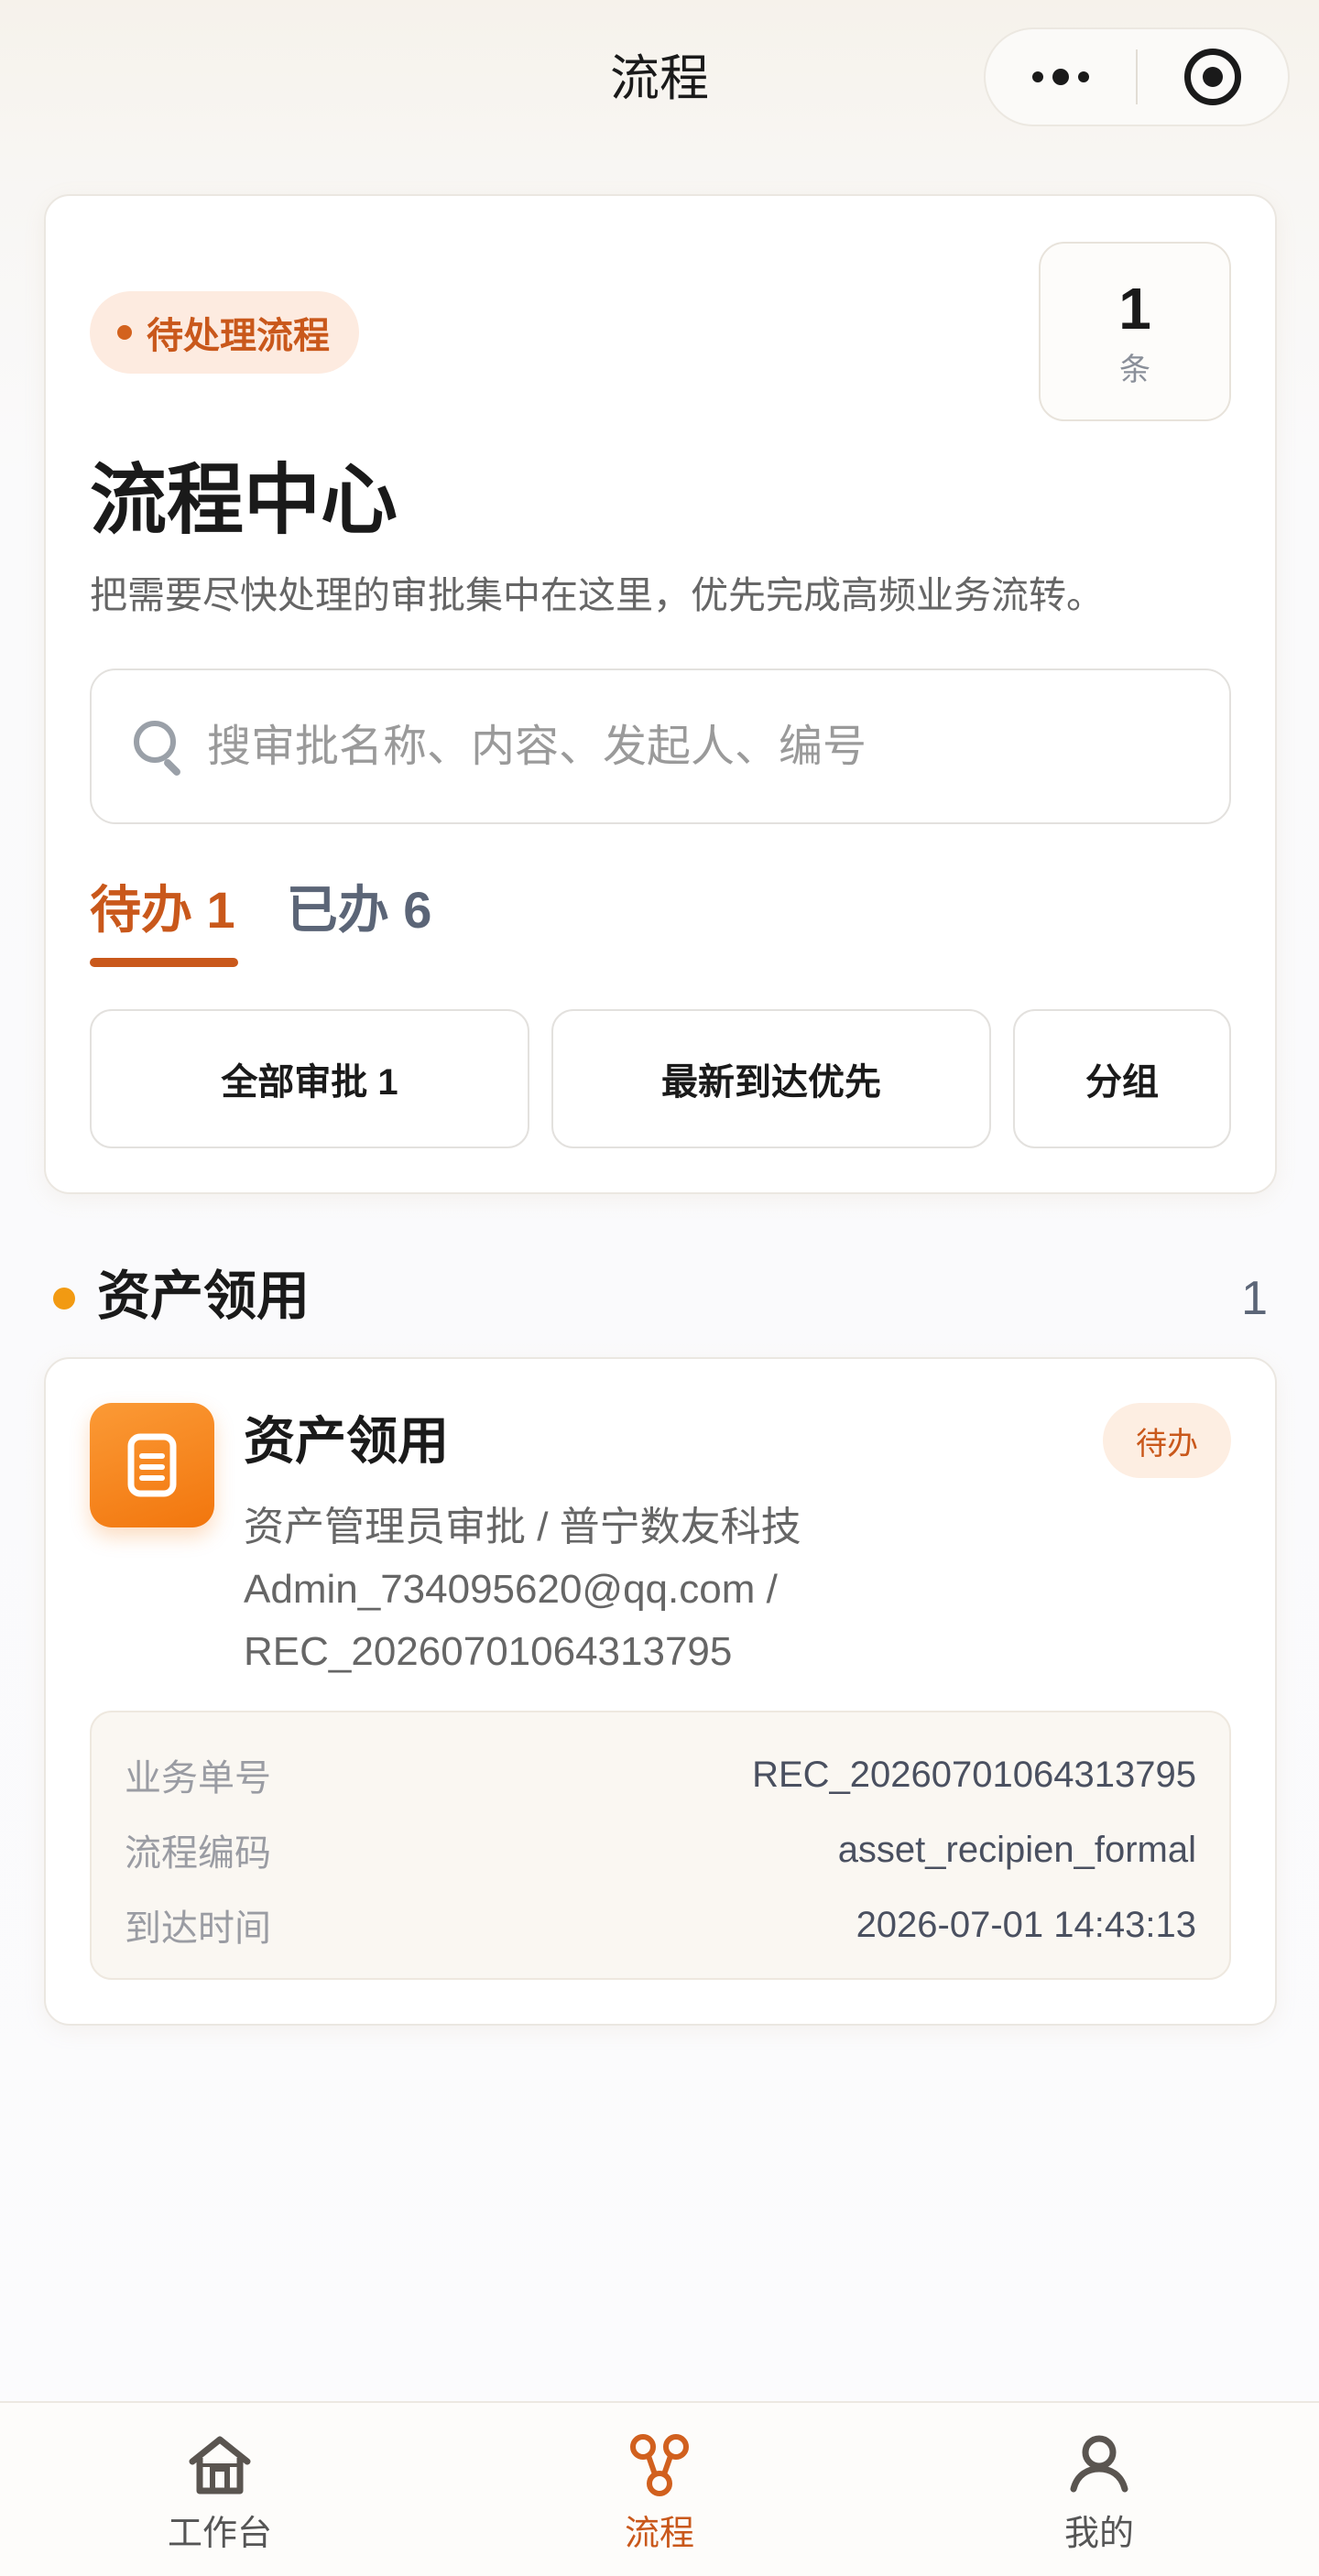  What do you see at coordinates (659, 2534) in the screenshot?
I see `tabbar-label-workflow: 流程` at bounding box center [659, 2534].